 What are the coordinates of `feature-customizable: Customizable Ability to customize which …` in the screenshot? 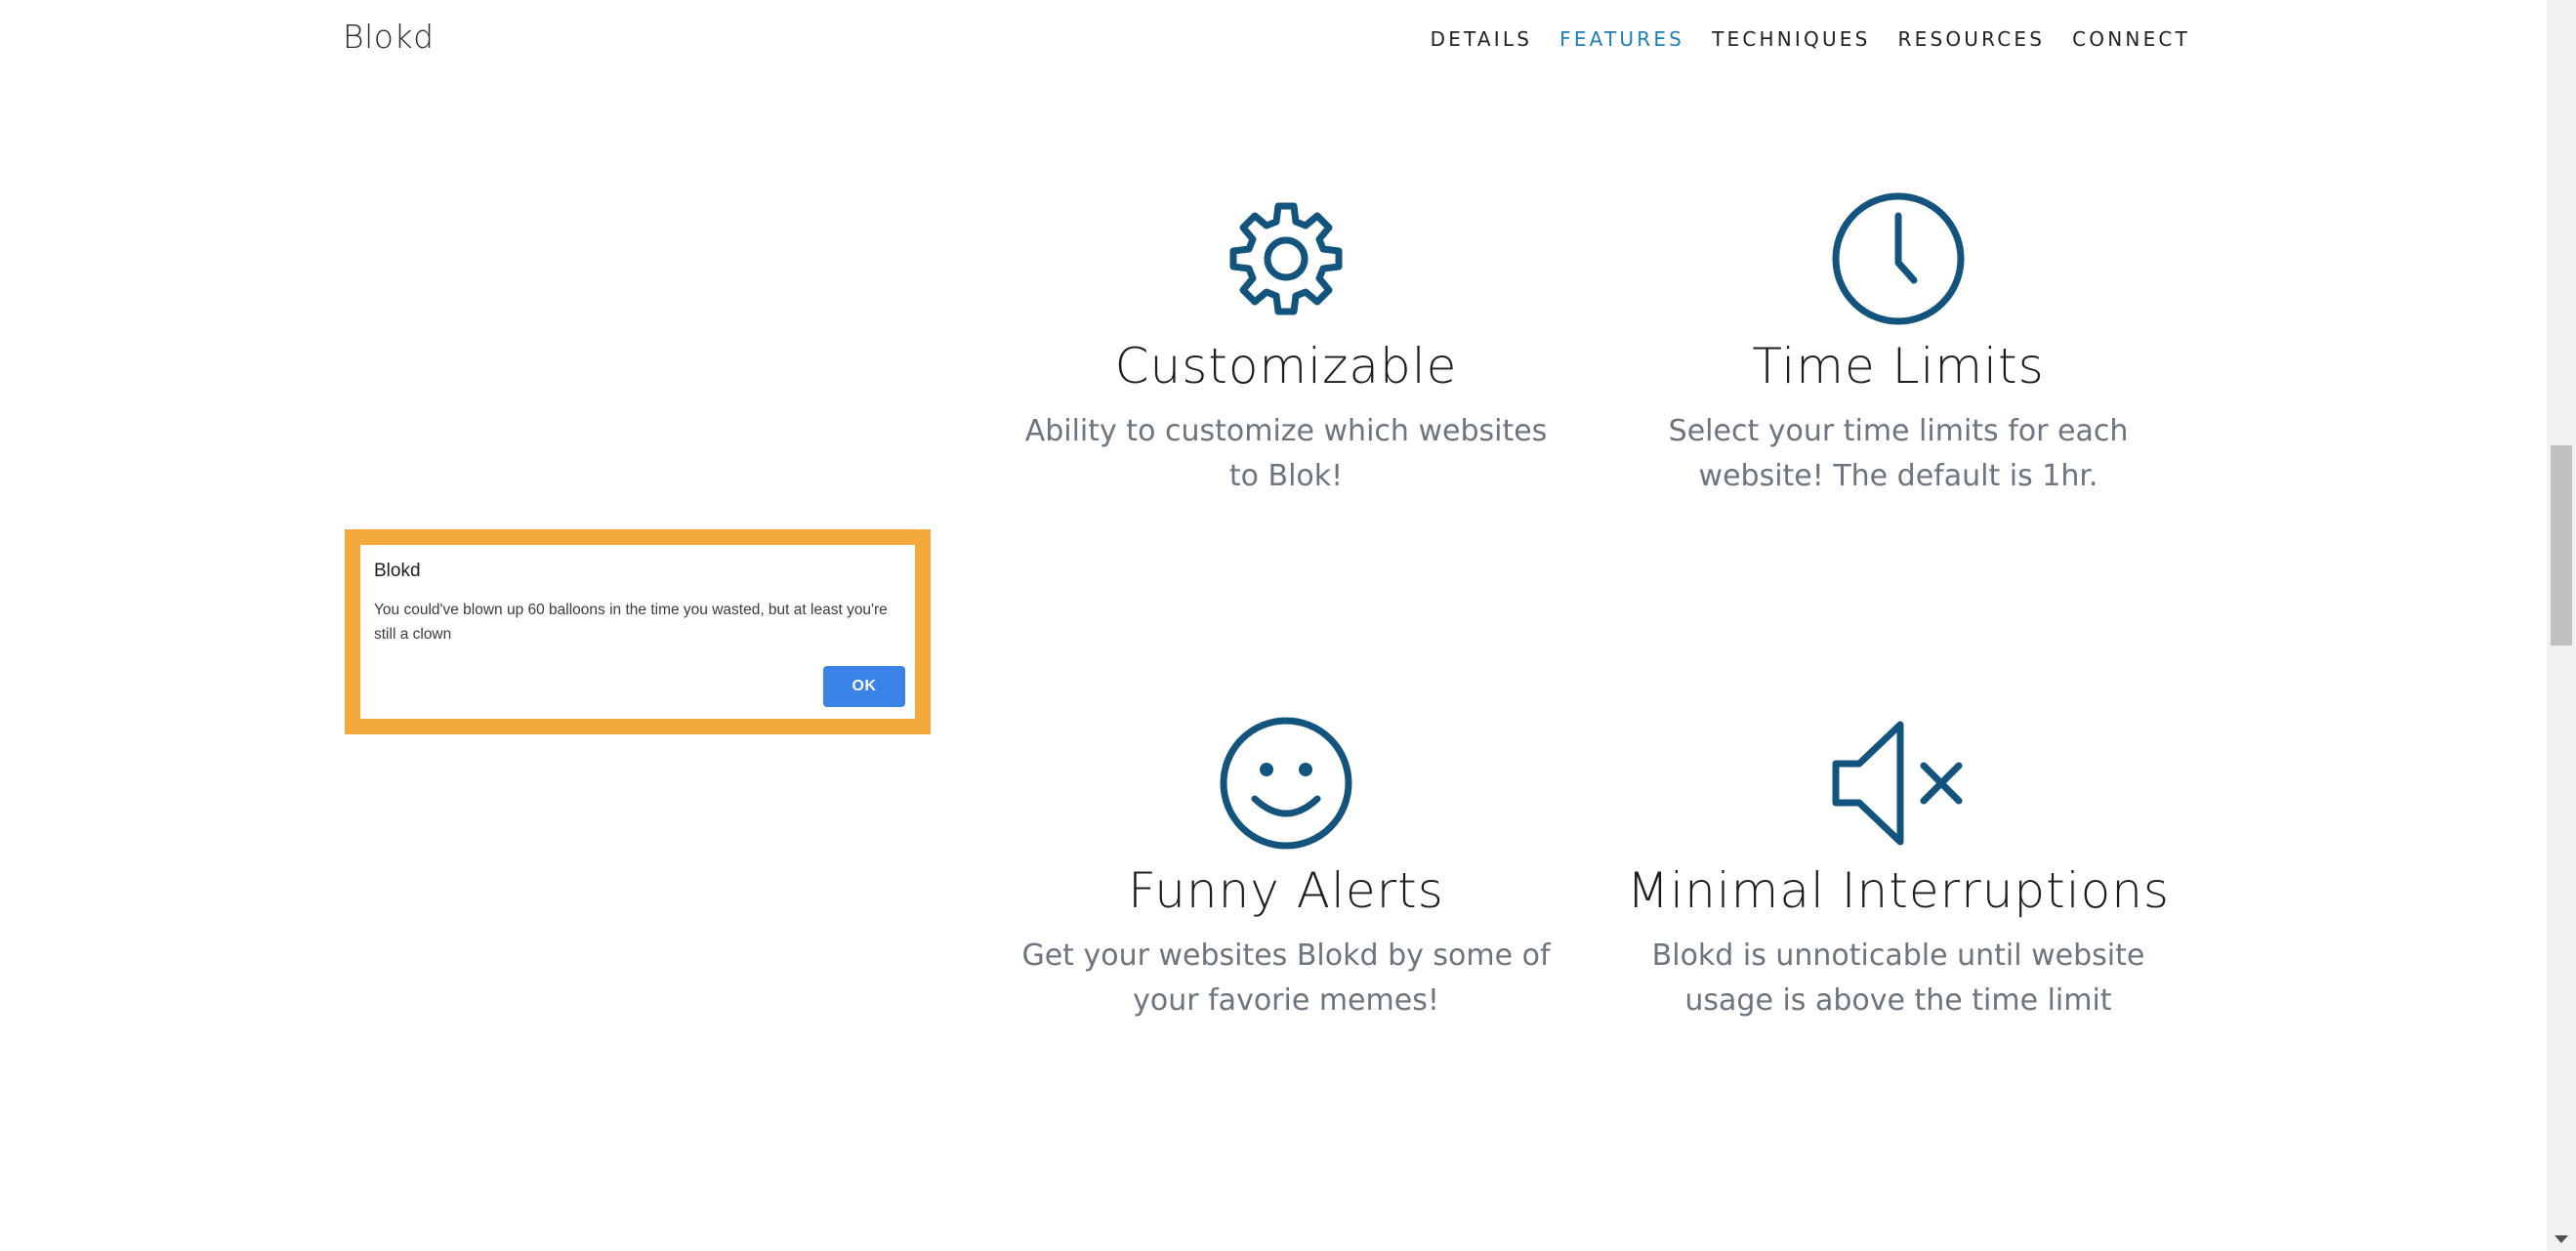 It's located at (1286, 344).